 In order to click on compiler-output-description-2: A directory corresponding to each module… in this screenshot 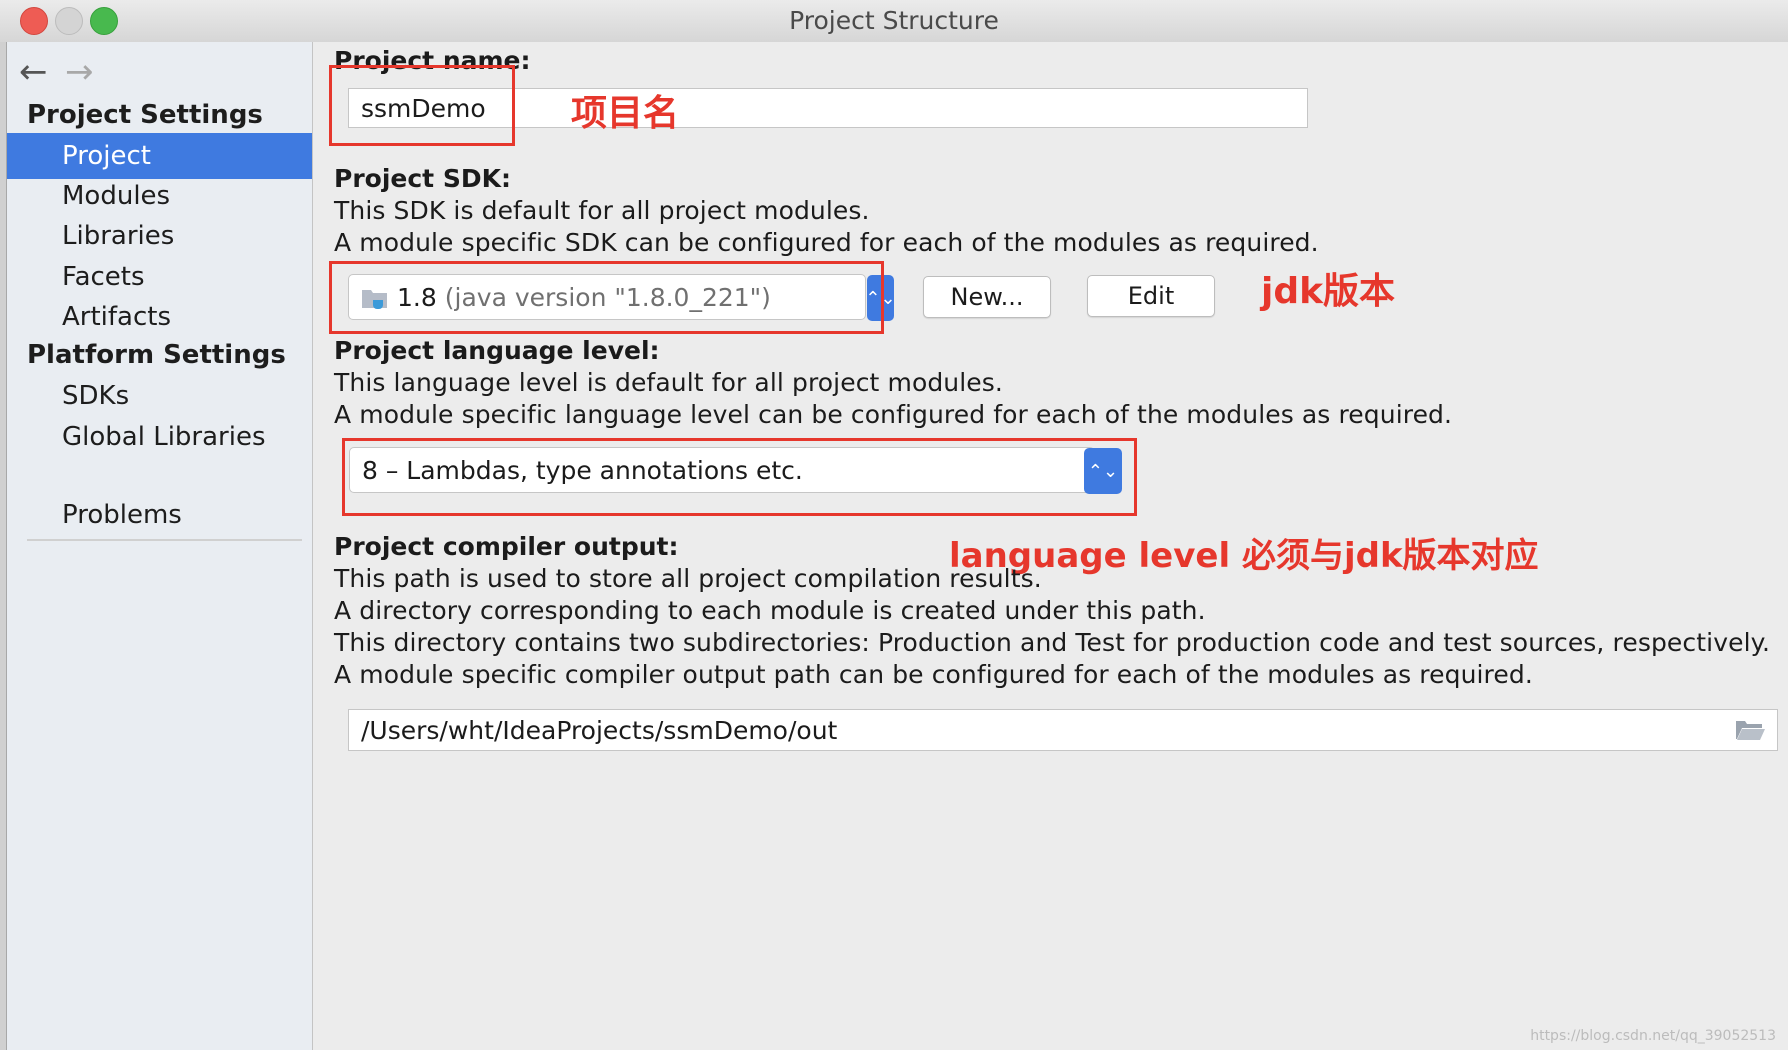, I will do `click(770, 610)`.